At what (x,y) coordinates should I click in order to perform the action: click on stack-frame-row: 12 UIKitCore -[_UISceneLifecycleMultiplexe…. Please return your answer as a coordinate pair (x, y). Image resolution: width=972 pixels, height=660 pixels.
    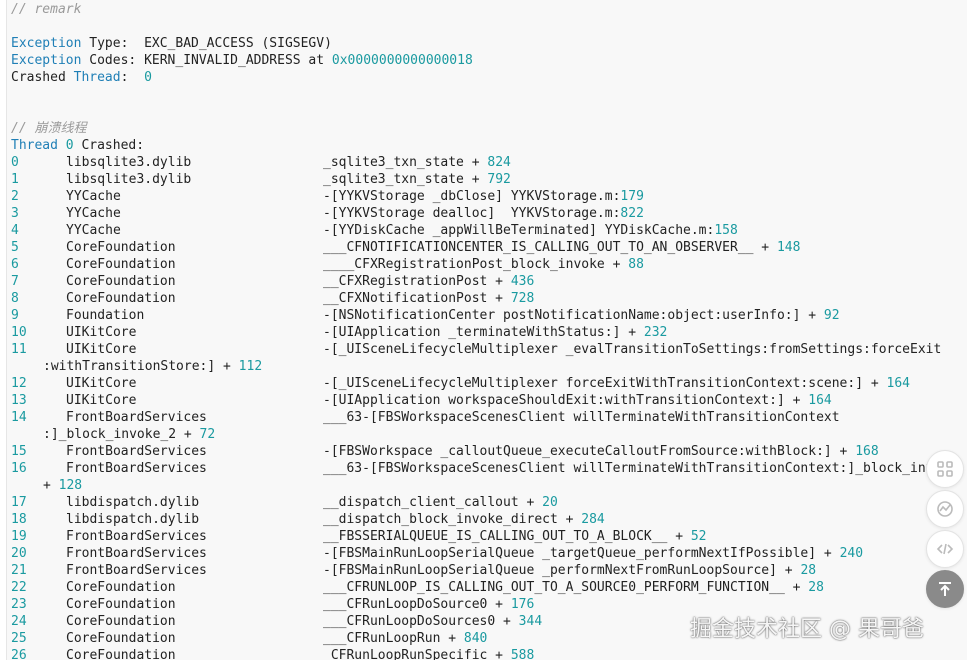
    Looking at the image, I should click on (487, 383).